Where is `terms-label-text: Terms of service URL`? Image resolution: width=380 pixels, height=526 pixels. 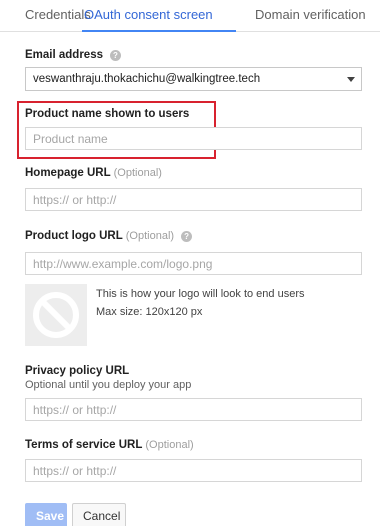 terms-label-text: Terms of service URL is located at coordinates (84, 445).